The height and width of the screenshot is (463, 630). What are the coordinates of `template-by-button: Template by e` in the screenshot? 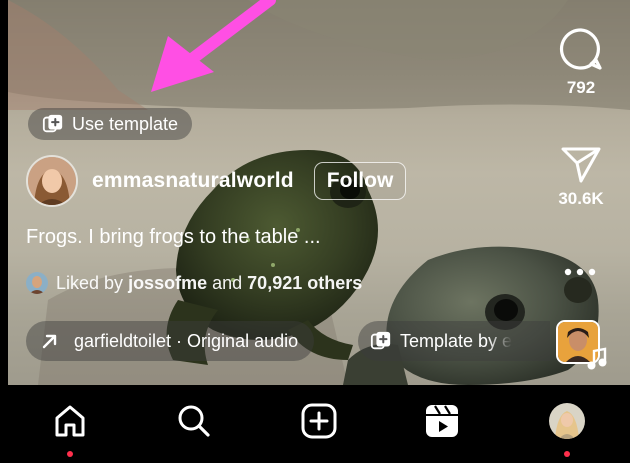 It's located at (454, 341).